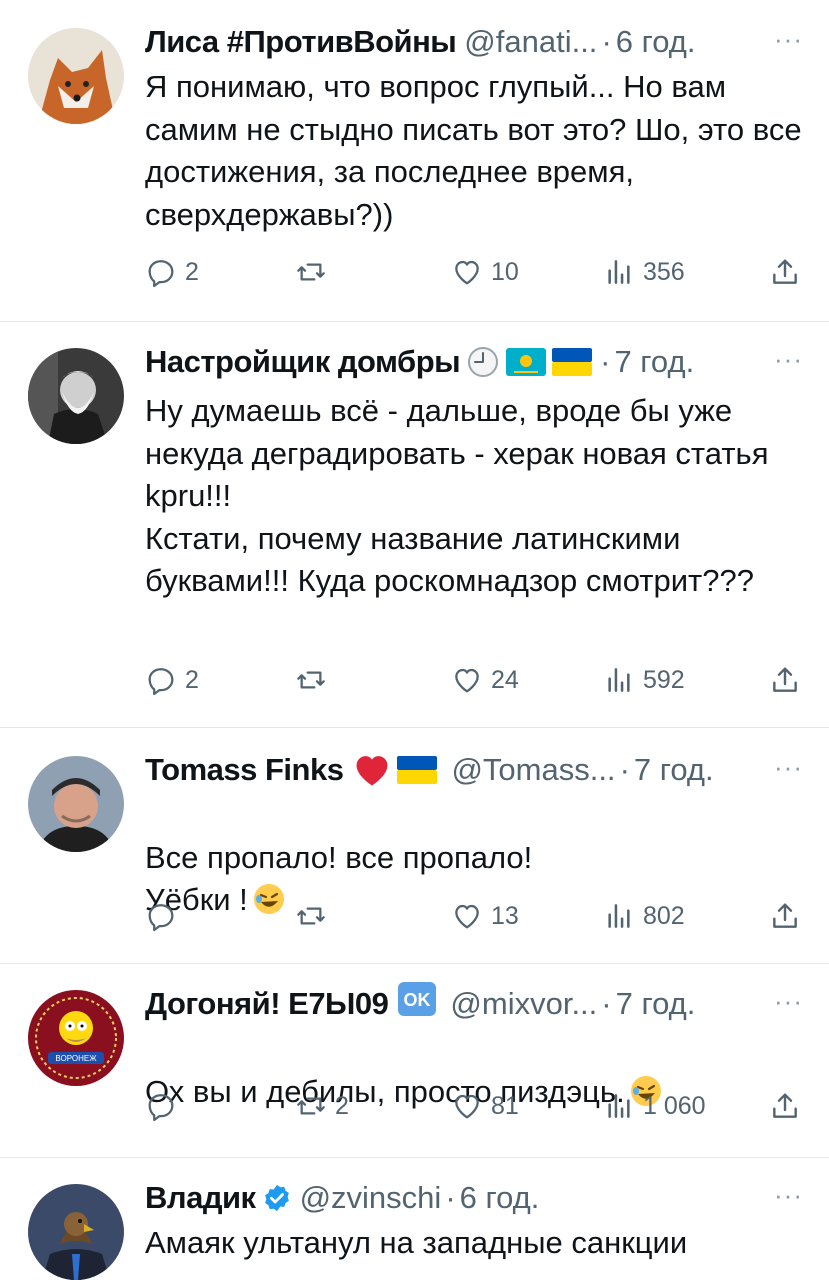 This screenshot has height=1280, width=829. Describe the element at coordinates (76, 1058) in the screenshot. I see `svg-text: ВОРОНЕЖ` at that location.